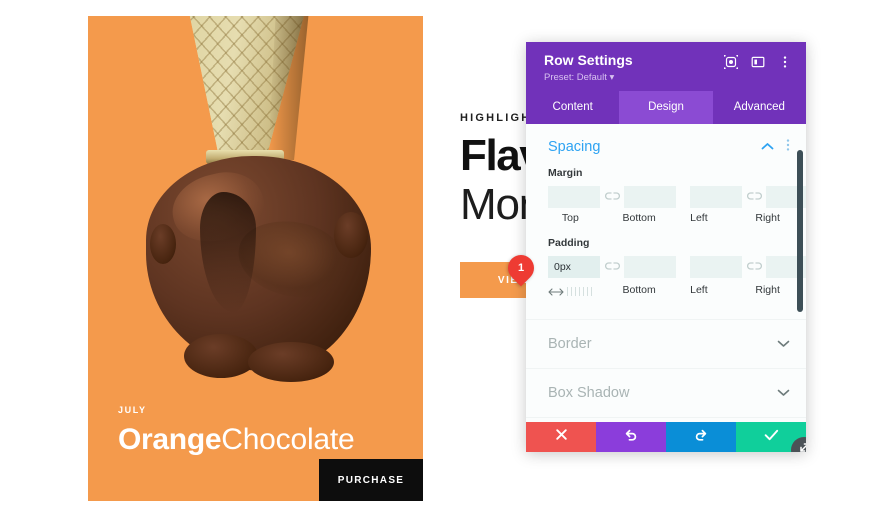  What do you see at coordinates (767, 217) in the screenshot?
I see `margin-right-label: Right` at bounding box center [767, 217].